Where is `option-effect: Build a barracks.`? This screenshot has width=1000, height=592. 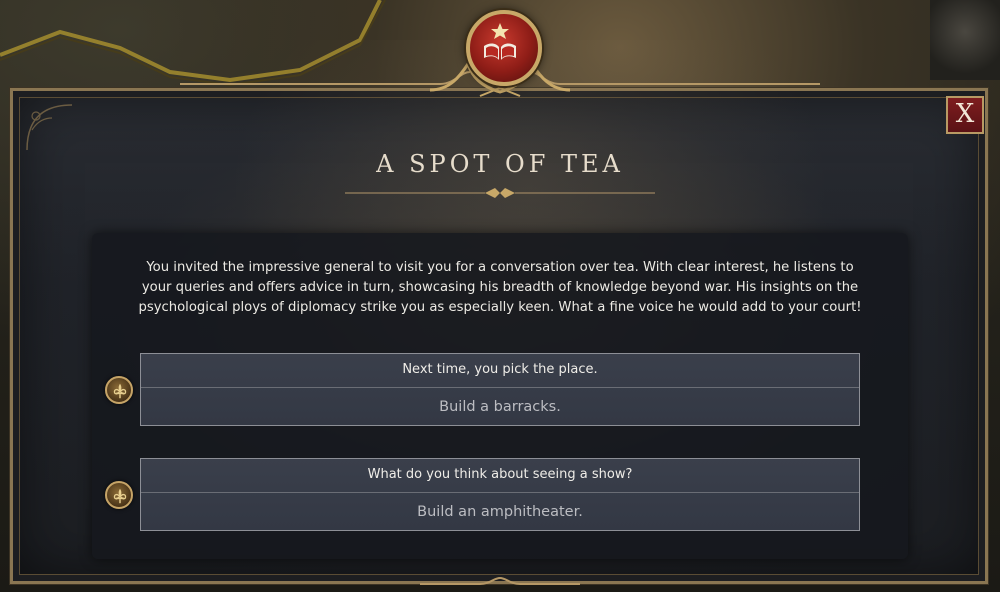
option-effect: Build a barracks. is located at coordinates (500, 407).